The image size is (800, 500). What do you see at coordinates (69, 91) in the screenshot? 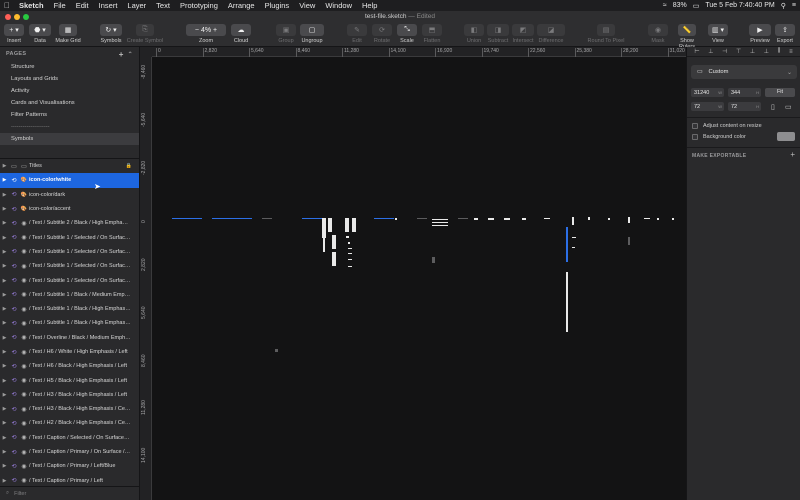
I see `page-item-activity: Activity` at bounding box center [69, 91].